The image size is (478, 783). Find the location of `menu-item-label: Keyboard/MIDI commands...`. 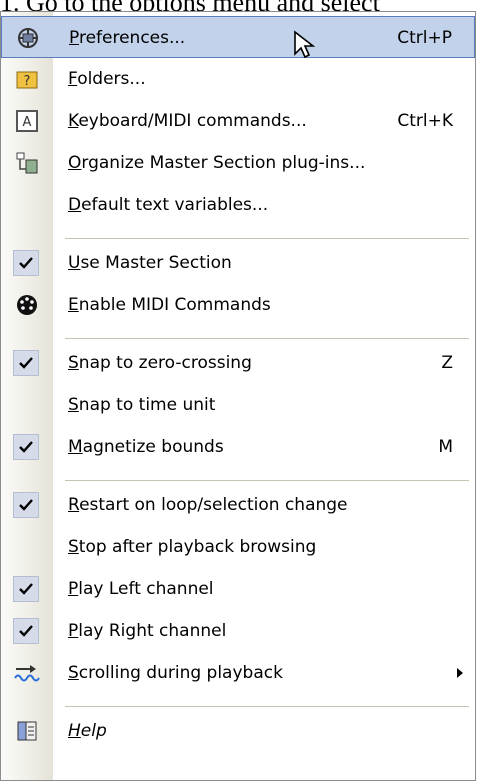

menu-item-label: Keyboard/MIDI commands... is located at coordinates (187, 121).